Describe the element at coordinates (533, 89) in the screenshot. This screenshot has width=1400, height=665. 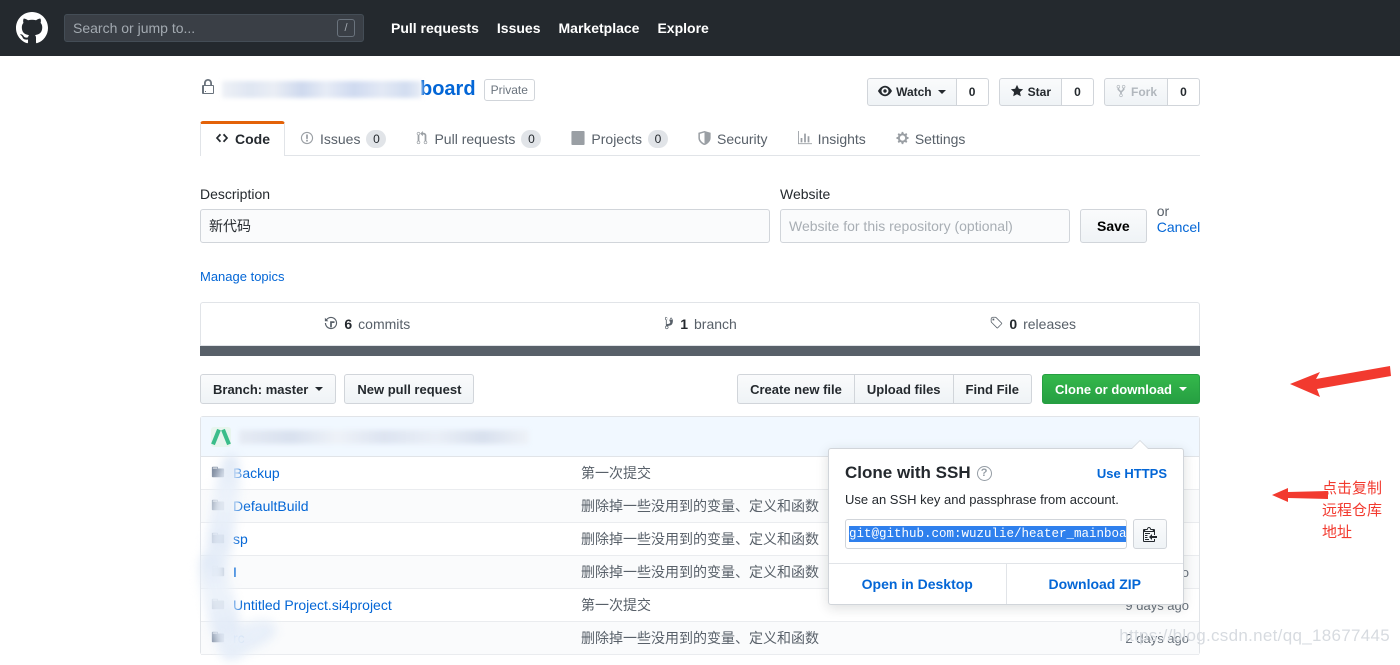
I see `repository-title: board Private` at that location.